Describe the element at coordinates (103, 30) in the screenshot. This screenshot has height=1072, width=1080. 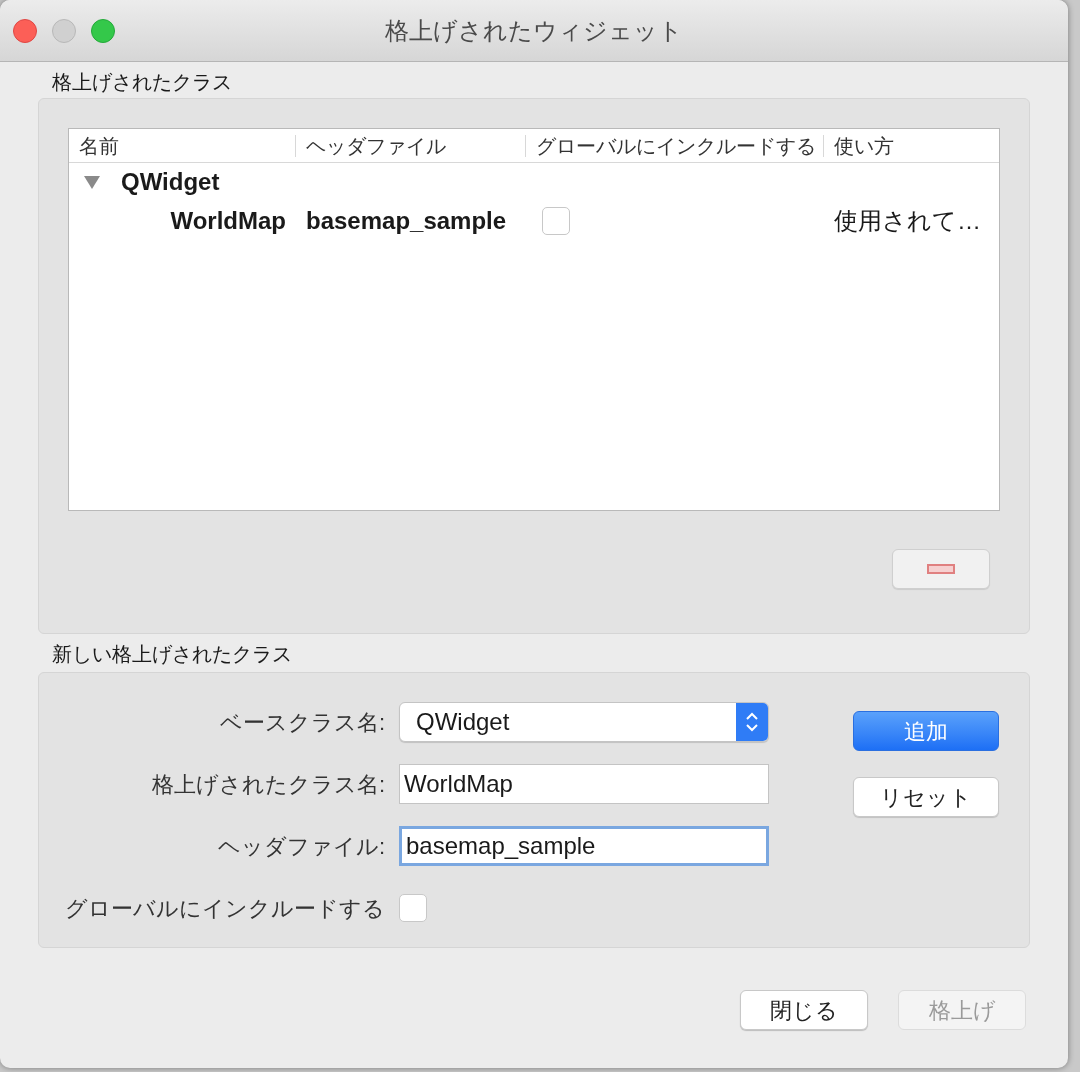
I see `zoom-button` at that location.